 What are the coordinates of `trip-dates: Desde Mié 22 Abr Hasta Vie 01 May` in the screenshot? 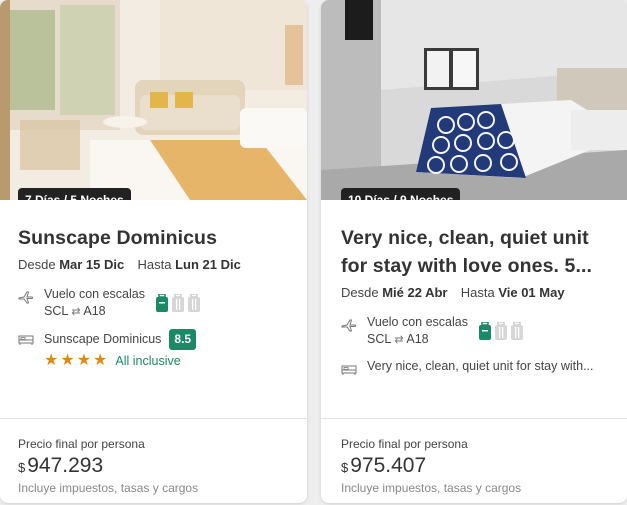 It's located at (474, 292).